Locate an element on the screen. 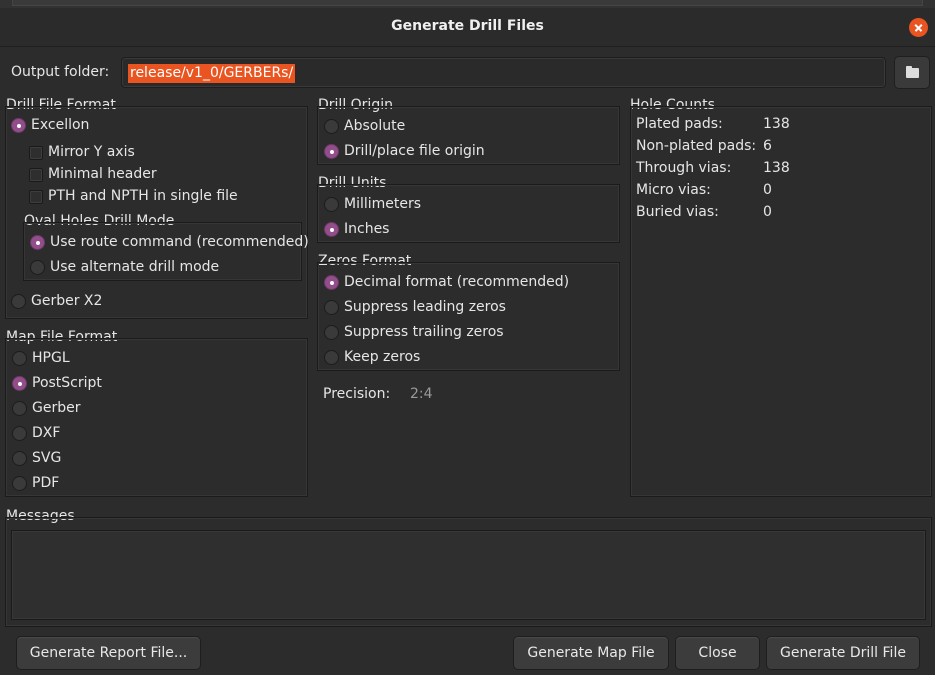 Image resolution: width=935 pixels, height=675 pixels. zeros-decimal-radio is located at coordinates (331, 282).